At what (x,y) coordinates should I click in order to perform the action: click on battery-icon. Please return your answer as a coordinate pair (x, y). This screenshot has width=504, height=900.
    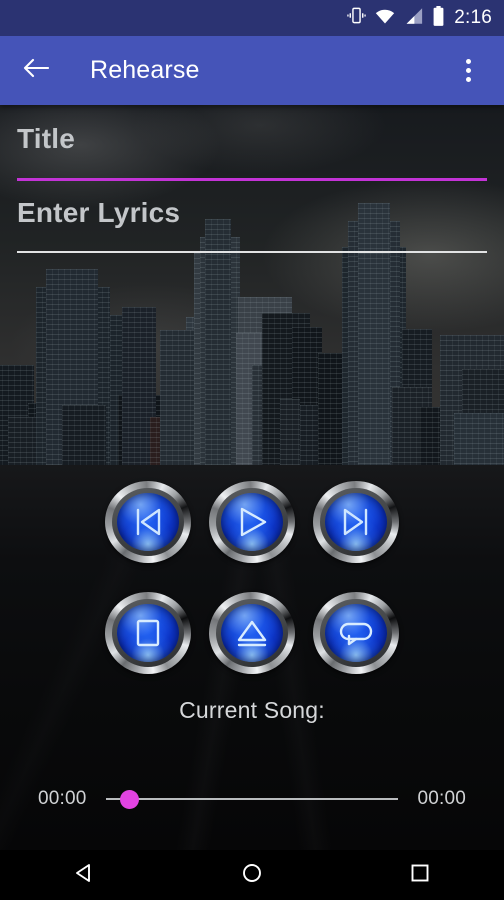
    Looking at the image, I should click on (438, 18).